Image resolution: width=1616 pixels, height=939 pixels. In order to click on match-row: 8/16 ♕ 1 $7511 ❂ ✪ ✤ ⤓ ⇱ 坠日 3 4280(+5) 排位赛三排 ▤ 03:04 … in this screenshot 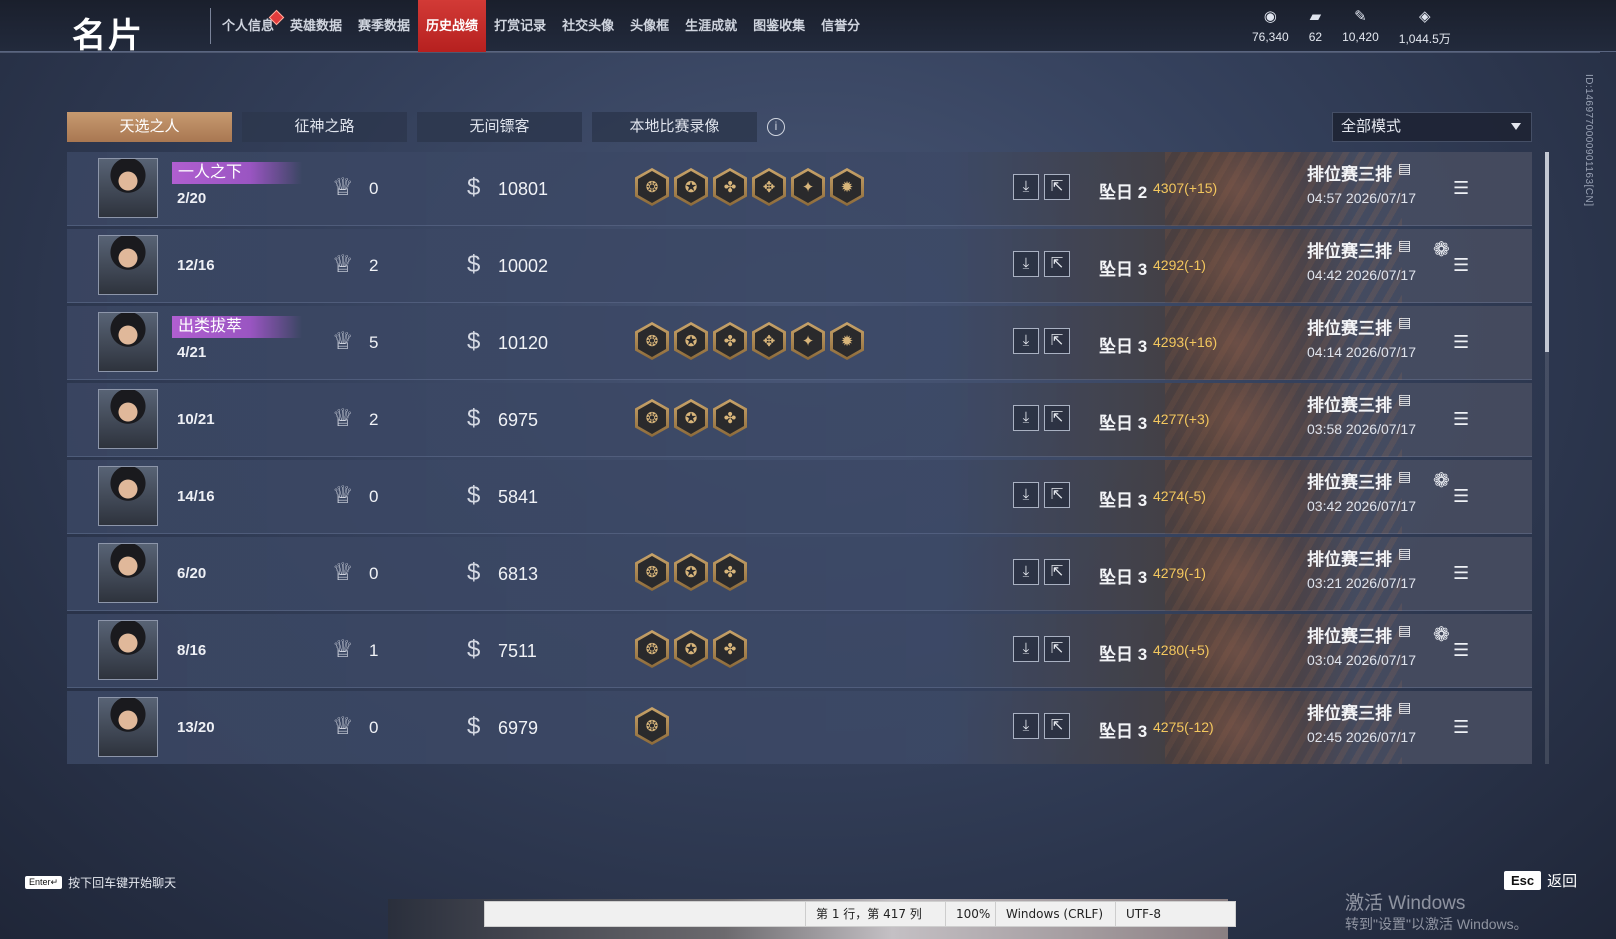, I will do `click(799, 651)`.